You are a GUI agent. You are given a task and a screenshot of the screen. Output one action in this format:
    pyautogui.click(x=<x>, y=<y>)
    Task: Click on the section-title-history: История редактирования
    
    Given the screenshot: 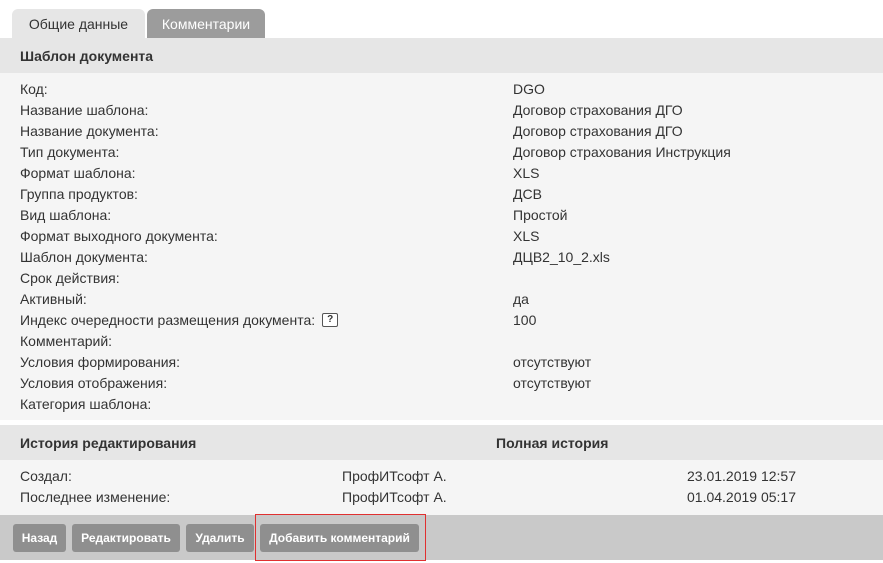 What is the action you would take?
    pyautogui.click(x=108, y=443)
    